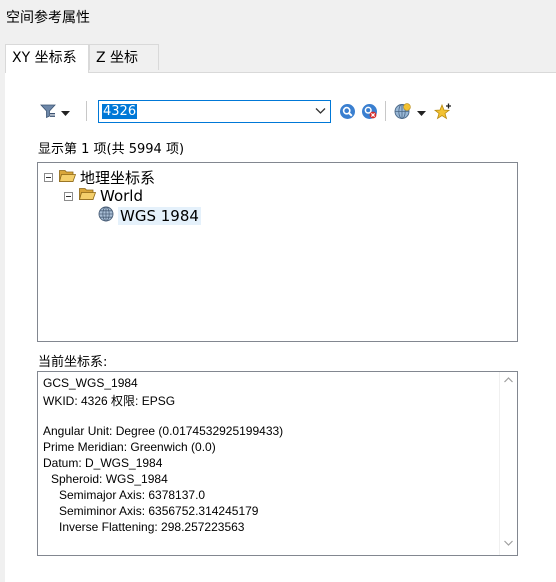  What do you see at coordinates (121, 196) in the screenshot?
I see `tree-node-label: World` at bounding box center [121, 196].